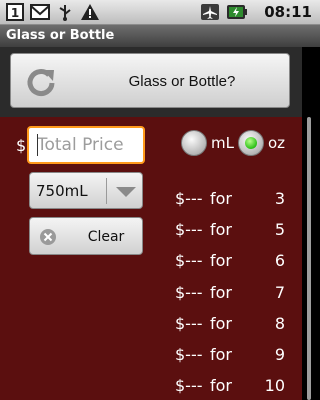  Describe the element at coordinates (279, 260) in the screenshot. I see `result-count: 6` at that location.